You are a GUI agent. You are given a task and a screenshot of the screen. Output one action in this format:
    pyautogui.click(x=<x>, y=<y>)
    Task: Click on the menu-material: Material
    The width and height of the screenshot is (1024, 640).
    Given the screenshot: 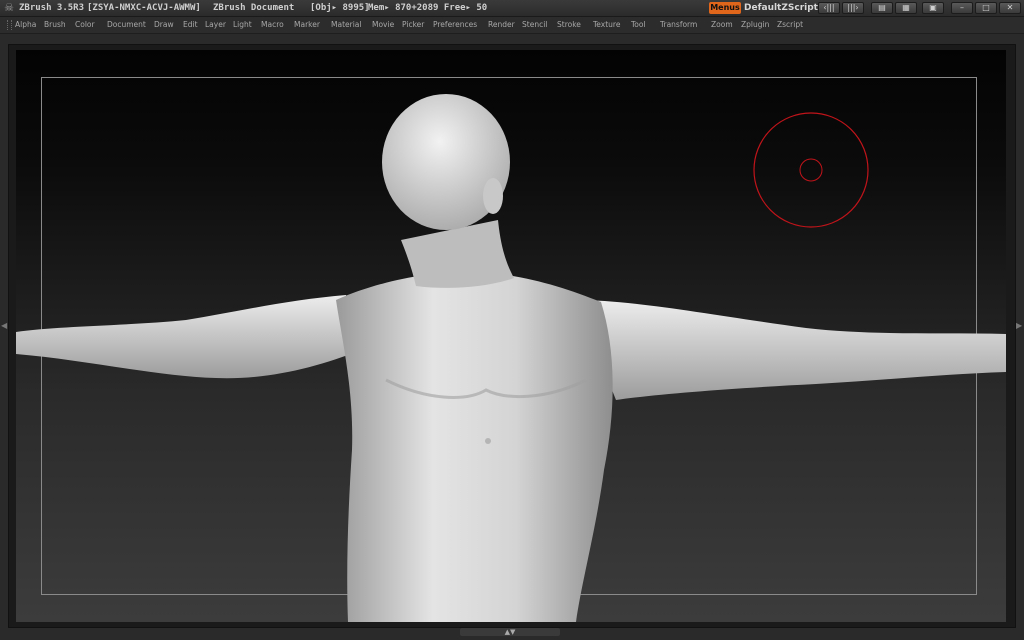 What is the action you would take?
    pyautogui.click(x=346, y=25)
    